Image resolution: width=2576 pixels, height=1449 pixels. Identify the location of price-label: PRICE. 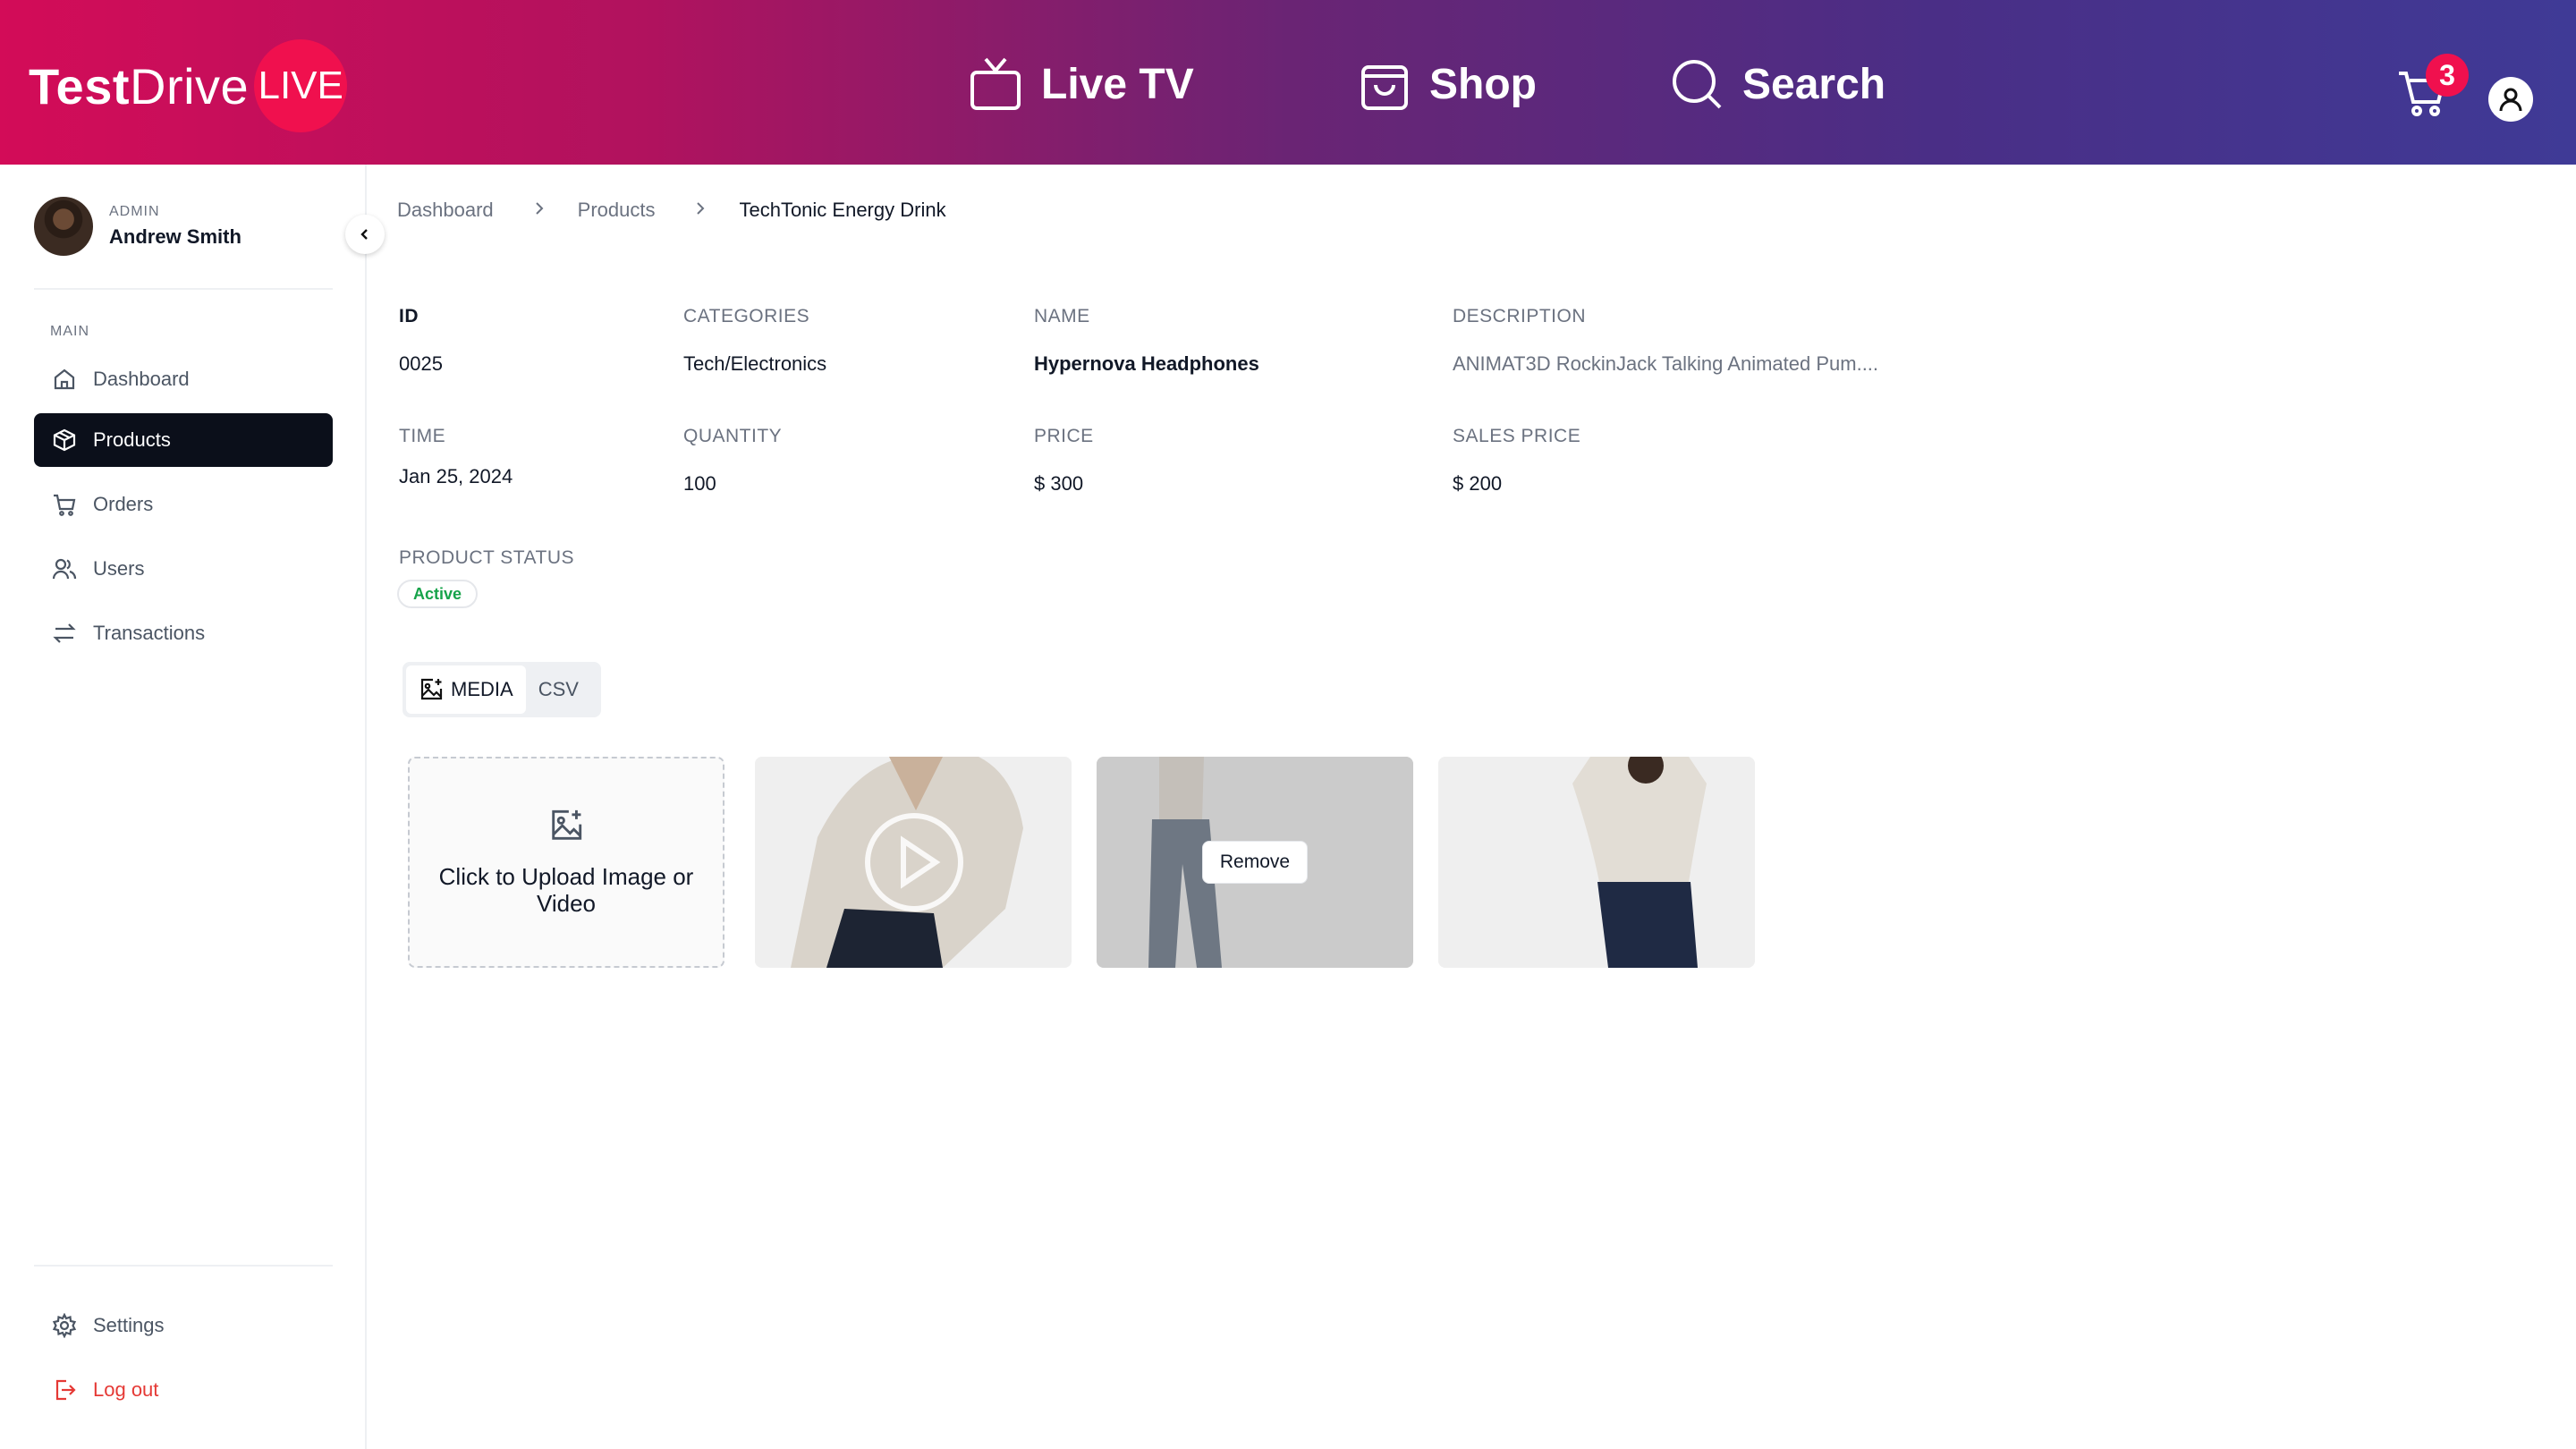
(1064, 436).